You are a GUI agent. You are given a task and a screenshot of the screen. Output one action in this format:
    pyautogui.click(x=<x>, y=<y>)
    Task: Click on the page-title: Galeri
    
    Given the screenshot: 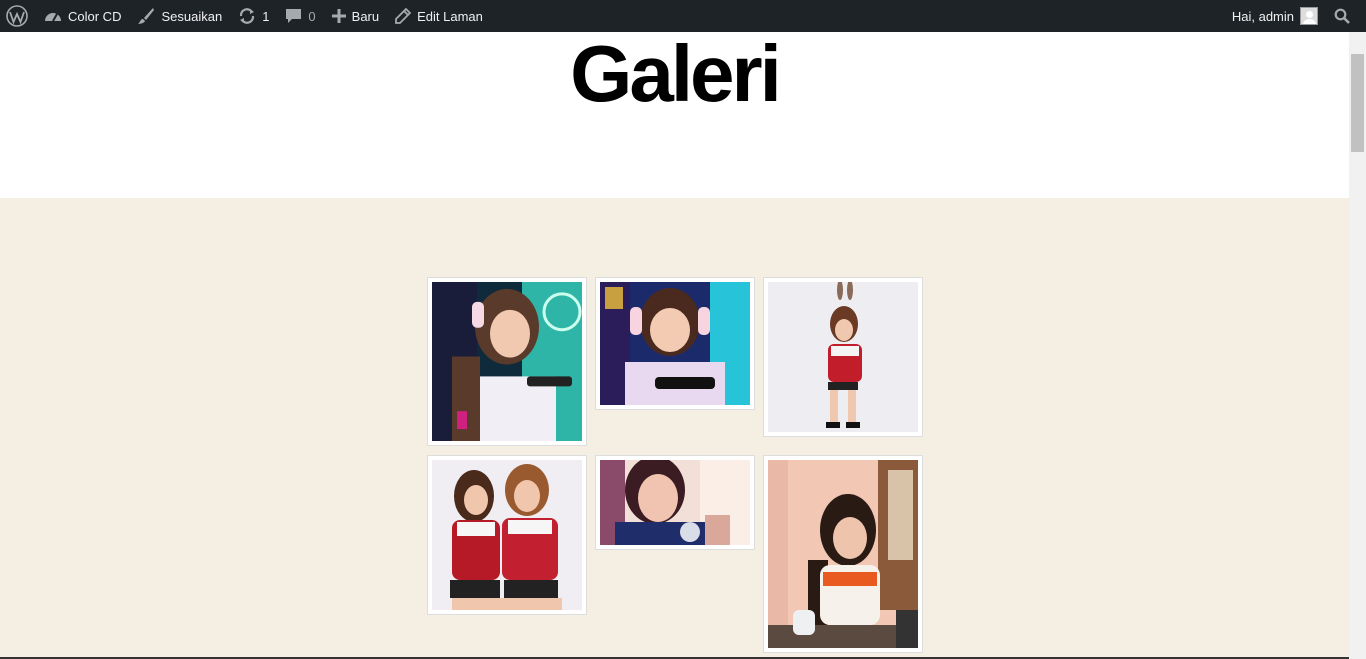 What is the action you would take?
    pyautogui.click(x=676, y=73)
    